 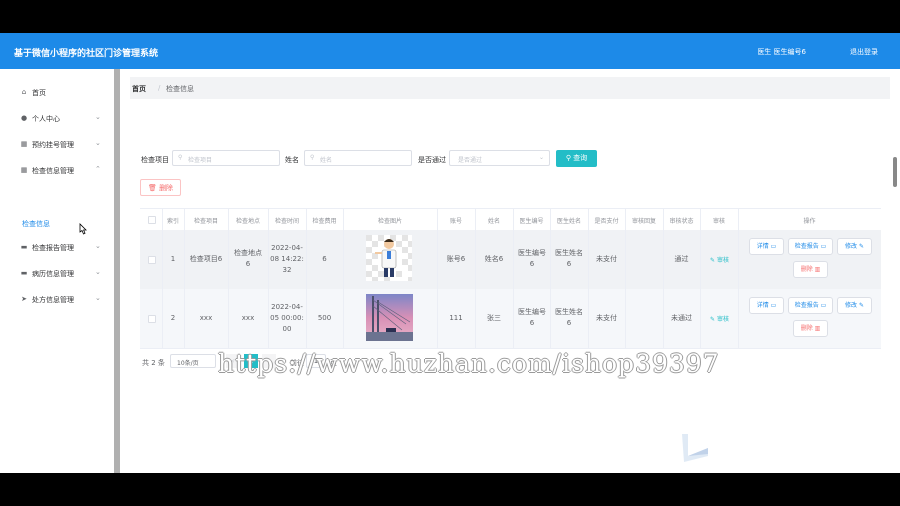 I want to click on sidebar-item-records: ▬ 病历信息管理 ⌄, so click(x=57, y=274).